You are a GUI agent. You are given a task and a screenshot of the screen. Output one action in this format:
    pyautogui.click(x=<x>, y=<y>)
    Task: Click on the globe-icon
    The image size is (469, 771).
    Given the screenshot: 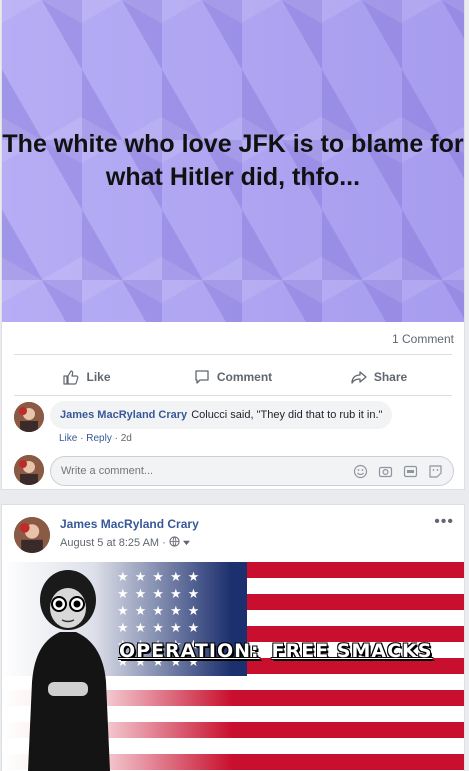 What is the action you would take?
    pyautogui.click(x=174, y=543)
    